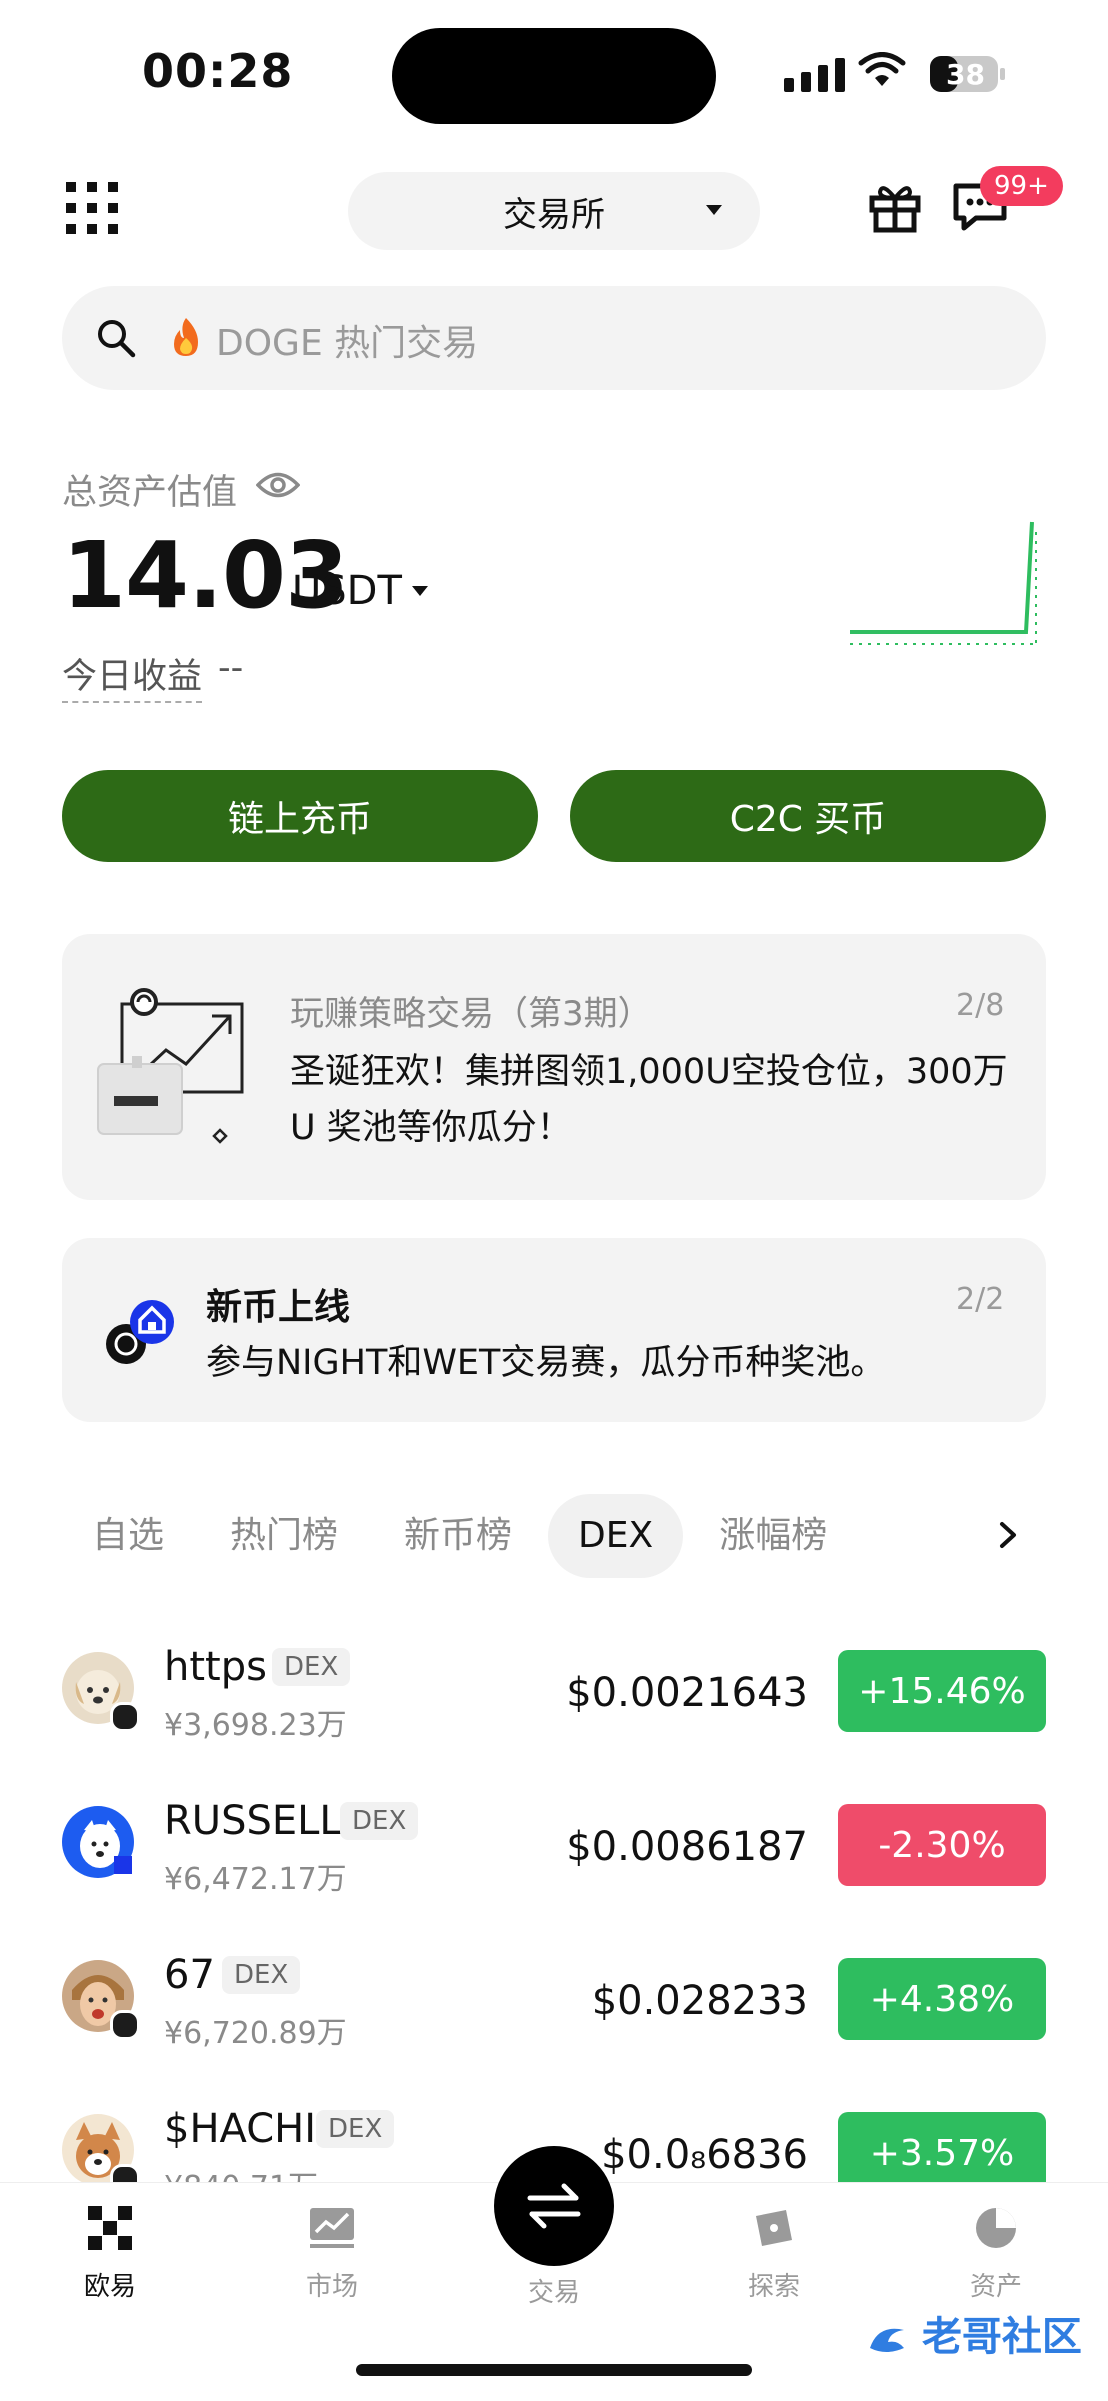 This screenshot has height=2401, width=1108. What do you see at coordinates (255, 1725) in the screenshot?
I see `token-volume: ¥3,698.23万` at bounding box center [255, 1725].